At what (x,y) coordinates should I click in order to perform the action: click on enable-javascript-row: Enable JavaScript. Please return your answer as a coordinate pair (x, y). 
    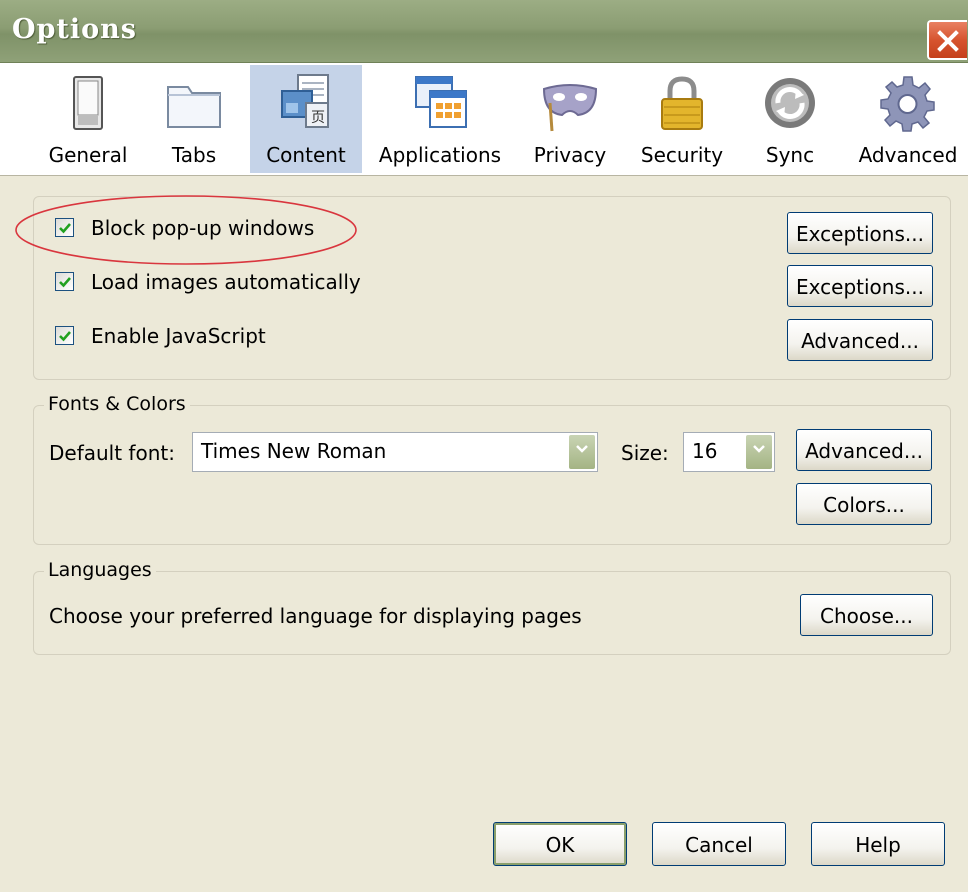
    Looking at the image, I should click on (205, 337).